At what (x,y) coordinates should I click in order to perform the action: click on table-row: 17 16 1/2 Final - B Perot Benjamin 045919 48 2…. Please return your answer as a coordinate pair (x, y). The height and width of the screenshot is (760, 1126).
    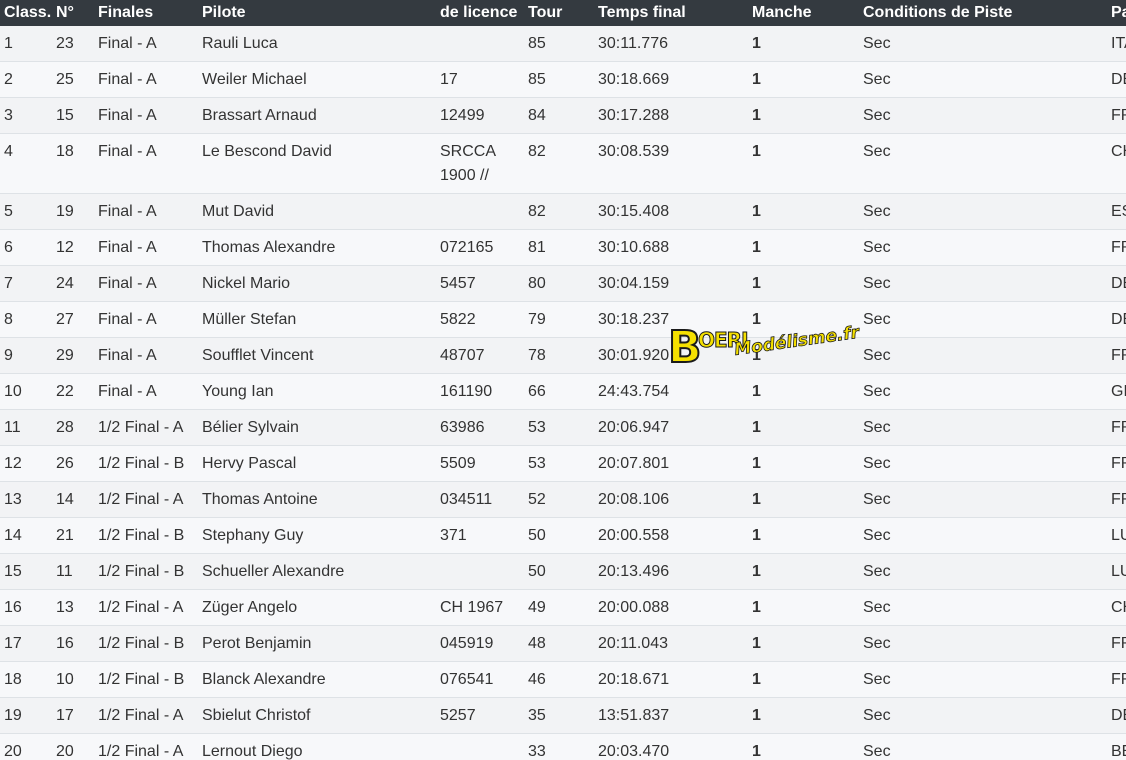
    Looking at the image, I should click on (563, 643).